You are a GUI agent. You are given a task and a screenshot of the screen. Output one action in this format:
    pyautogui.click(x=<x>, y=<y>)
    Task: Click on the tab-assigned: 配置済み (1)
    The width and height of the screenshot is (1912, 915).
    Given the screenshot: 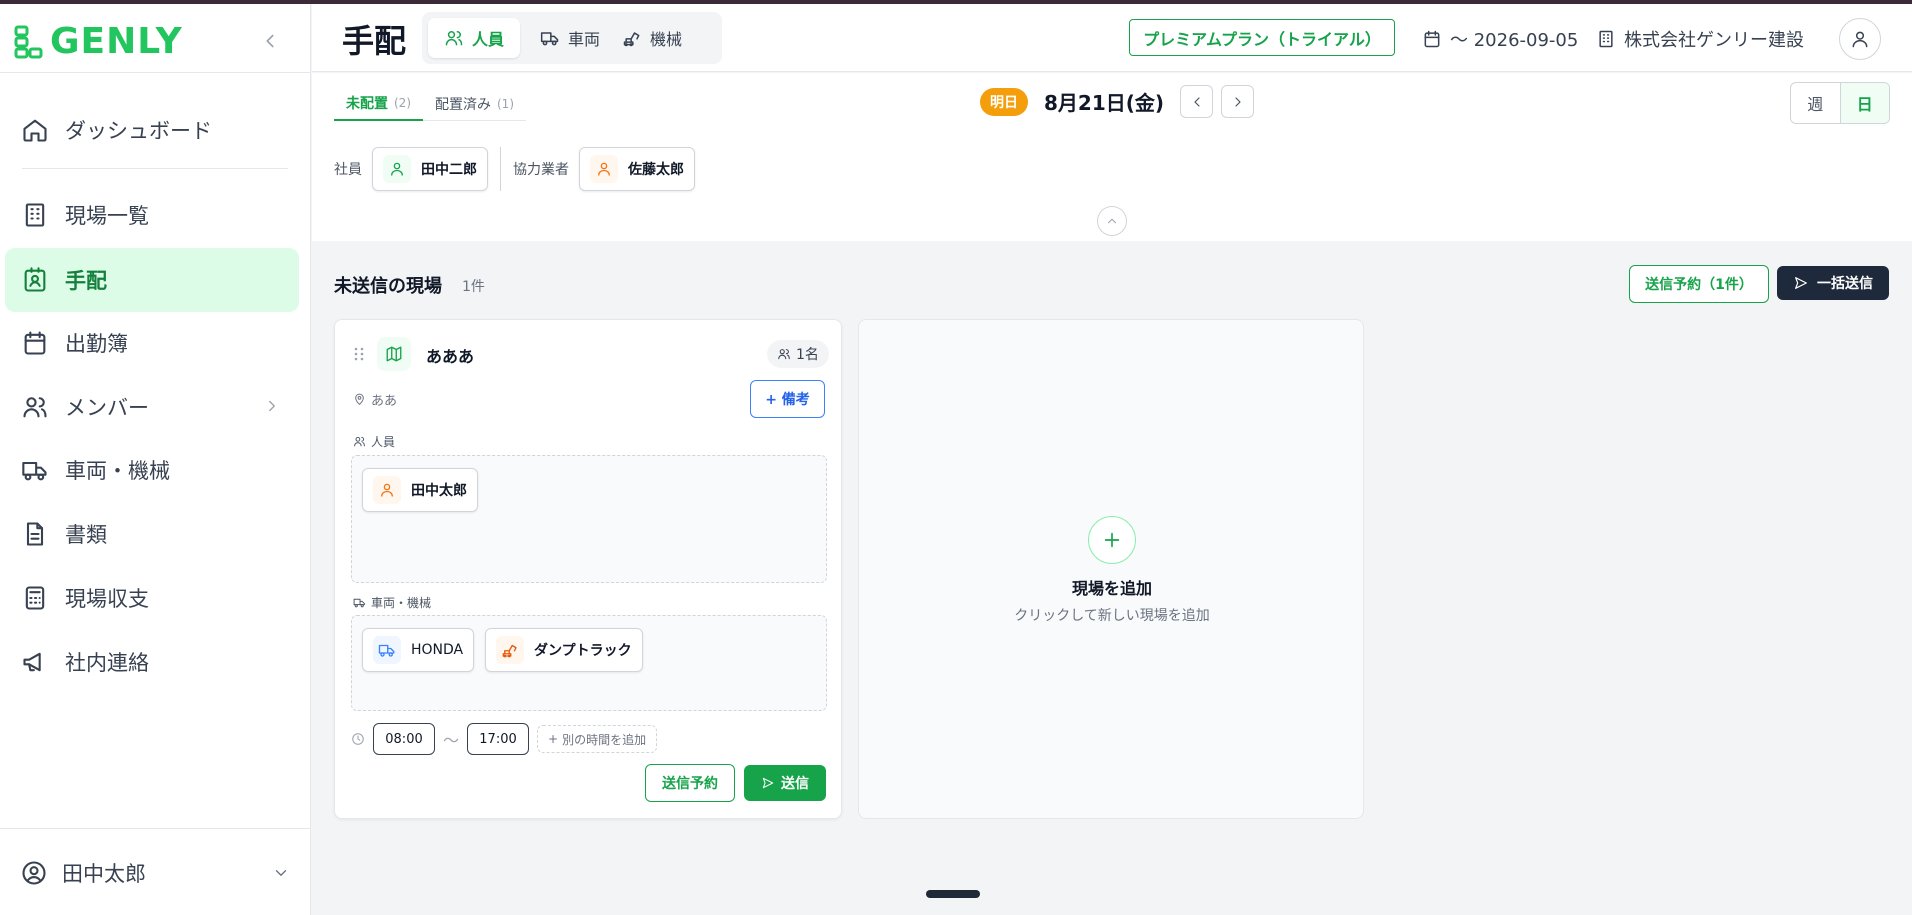 What is the action you would take?
    pyautogui.click(x=474, y=104)
    